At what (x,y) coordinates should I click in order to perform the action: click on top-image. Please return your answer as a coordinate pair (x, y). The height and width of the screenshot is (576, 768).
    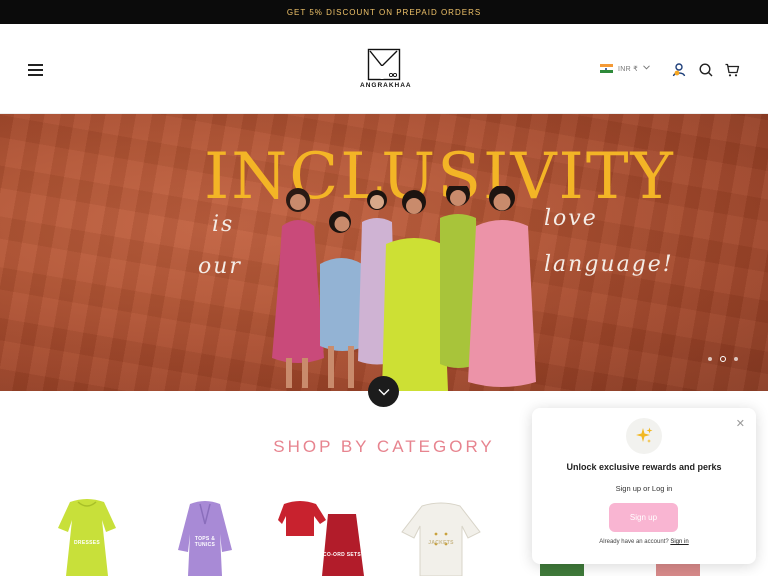
    Looking at the image, I should click on (205, 538).